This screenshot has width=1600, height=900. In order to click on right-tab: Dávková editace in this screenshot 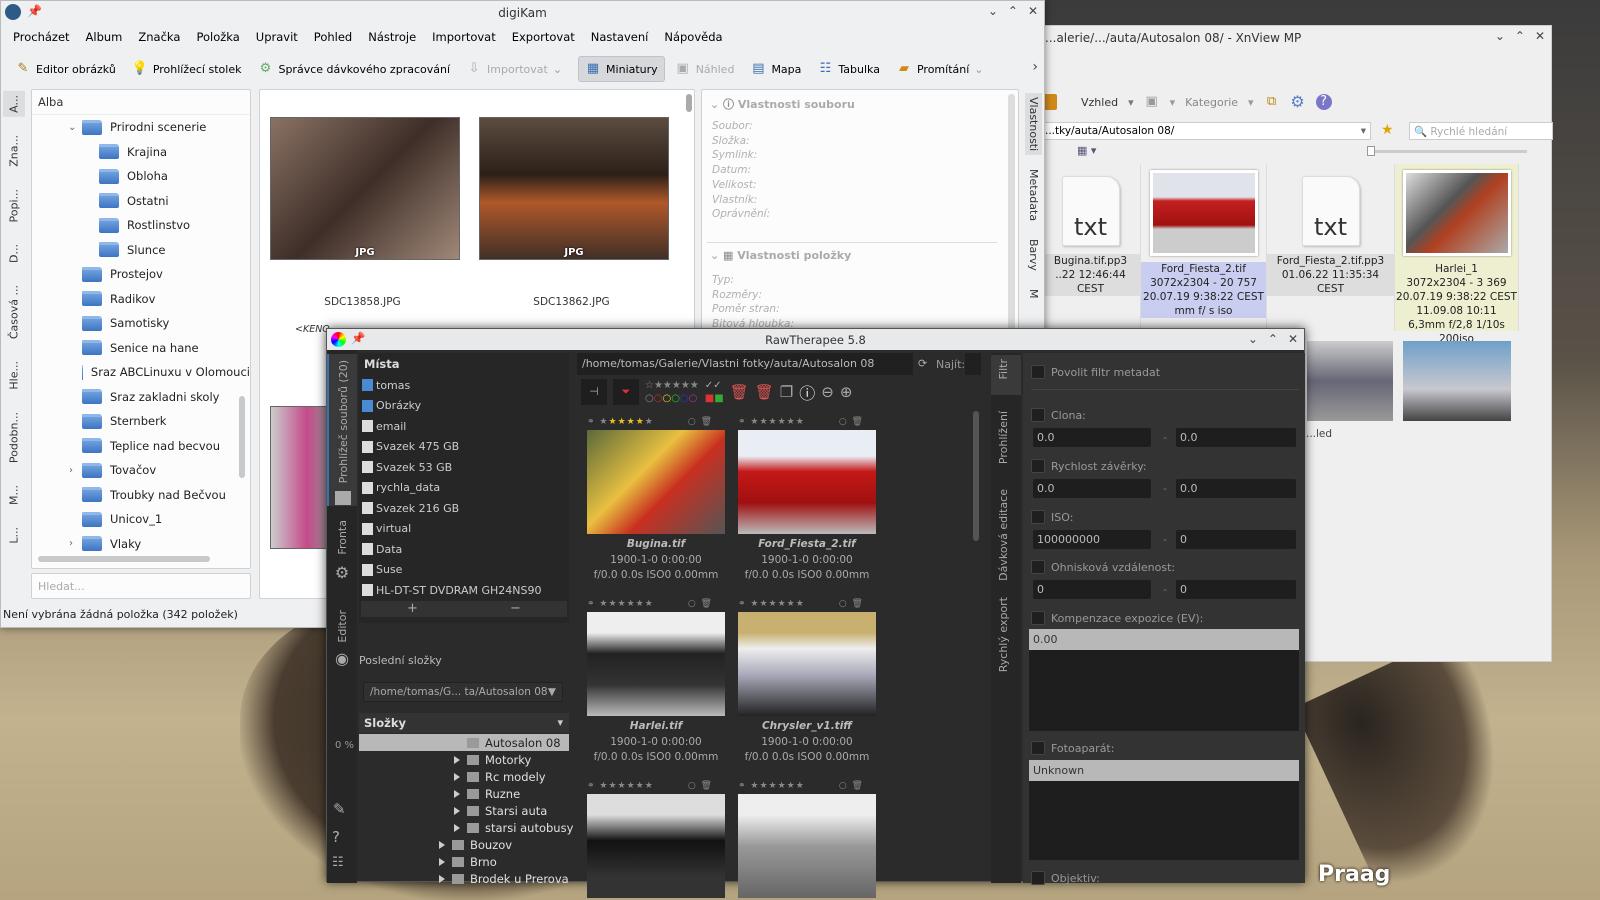, I will do `click(1003, 535)`.